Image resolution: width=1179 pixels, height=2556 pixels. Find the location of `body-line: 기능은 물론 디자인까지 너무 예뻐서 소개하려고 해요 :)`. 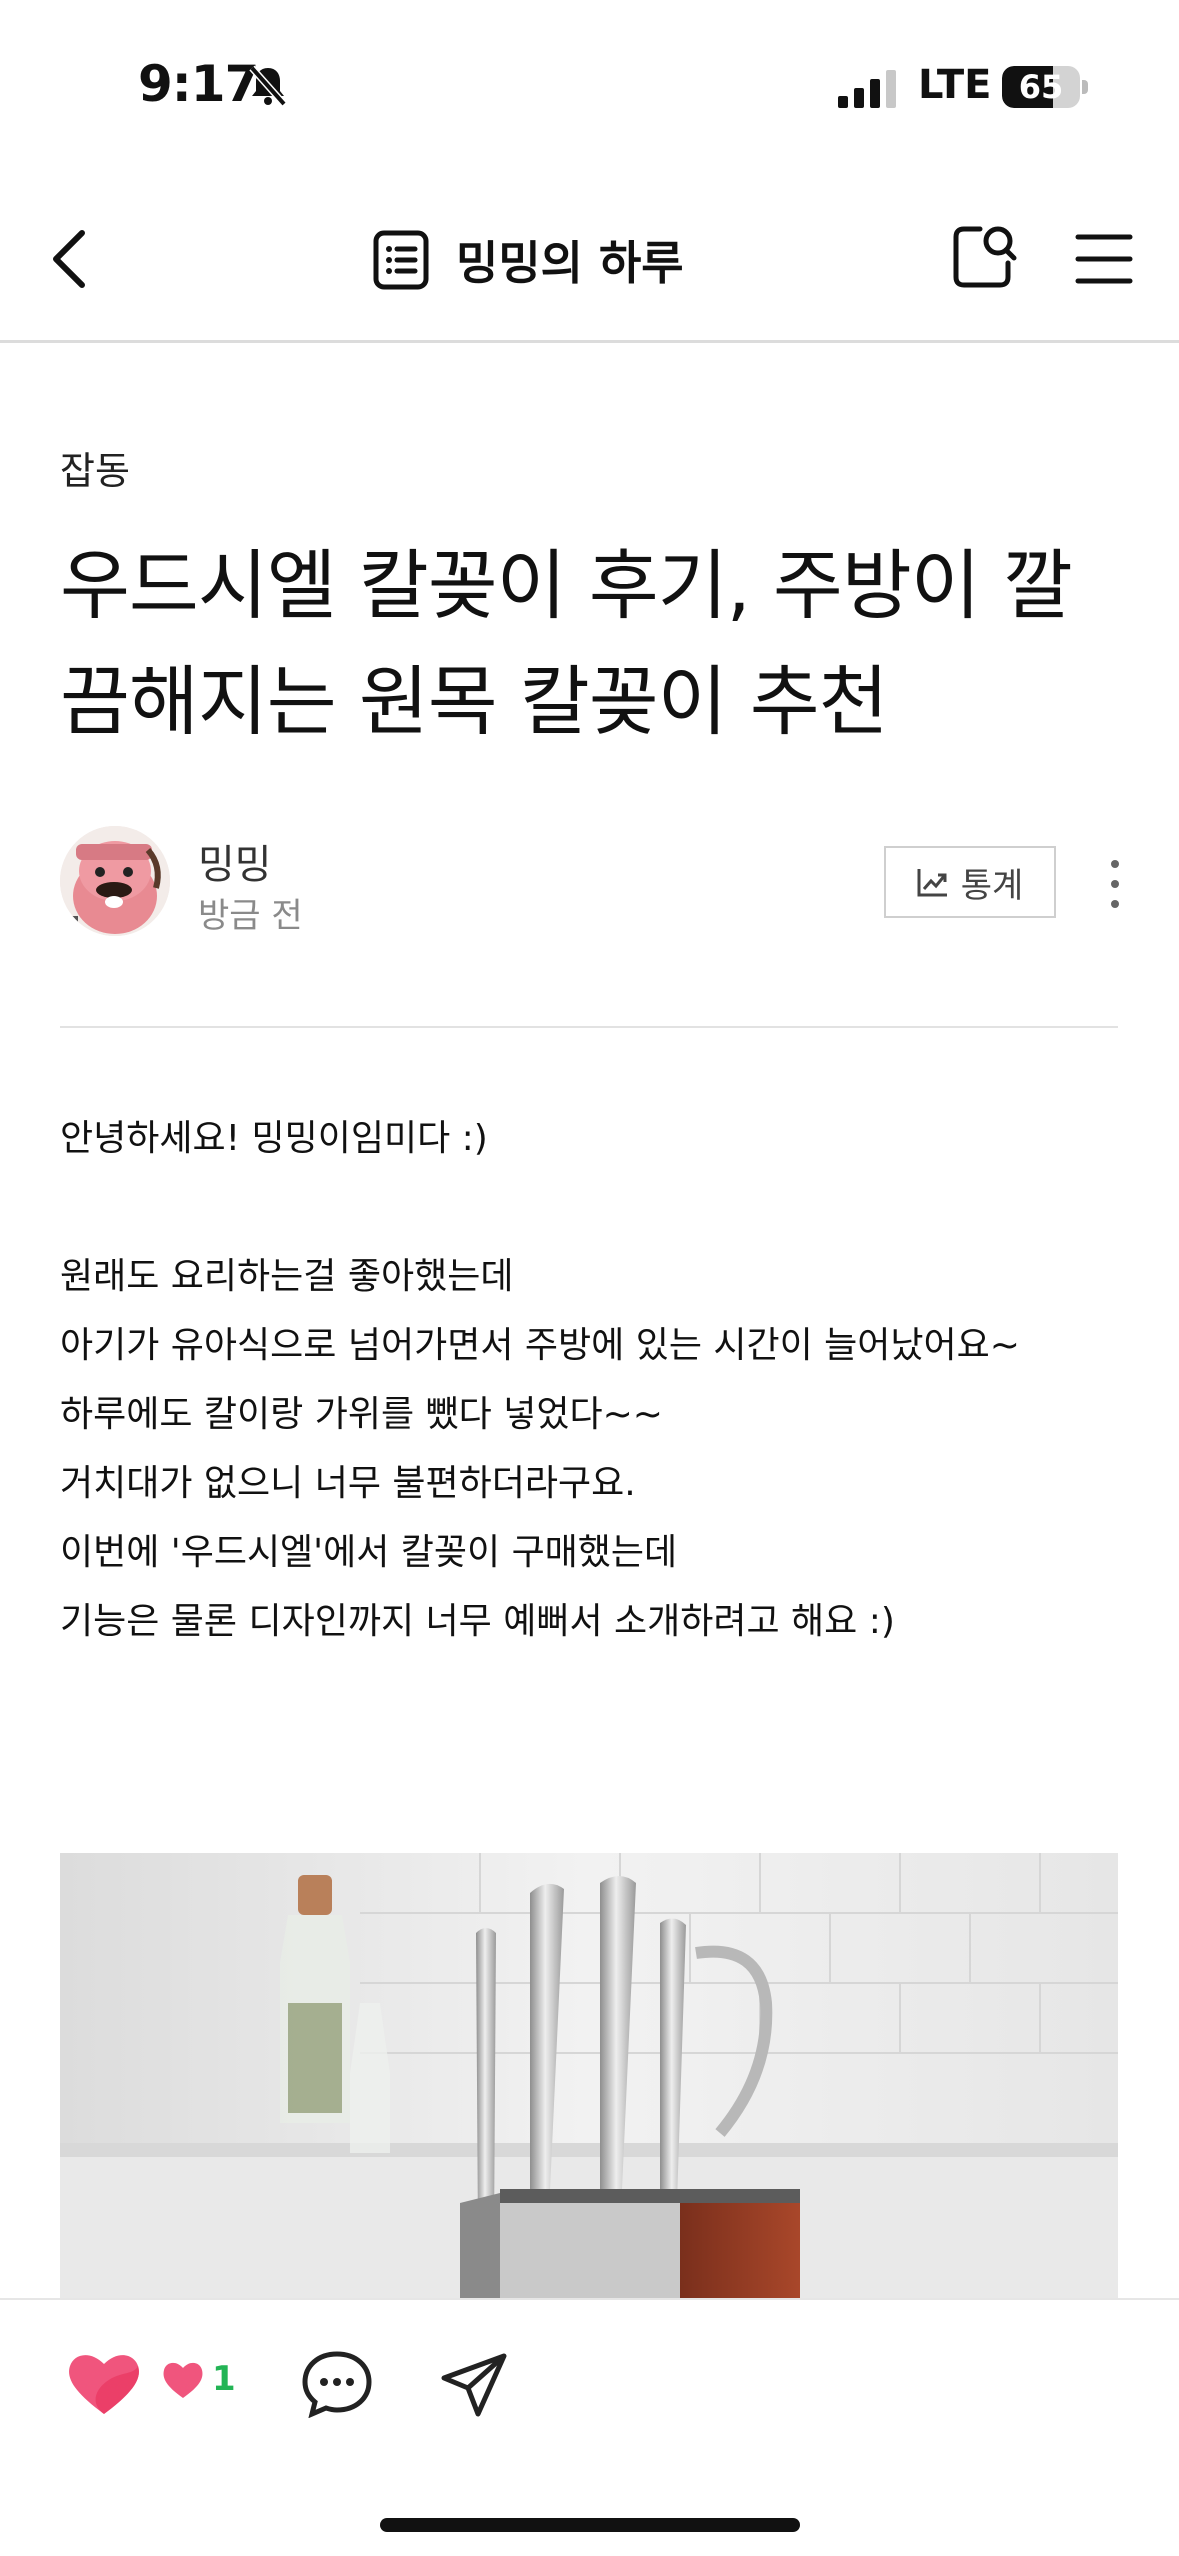

body-line: 기능은 물론 디자인까지 너무 예뻐서 소개하려고 해요 :) is located at coordinates (477, 1621).